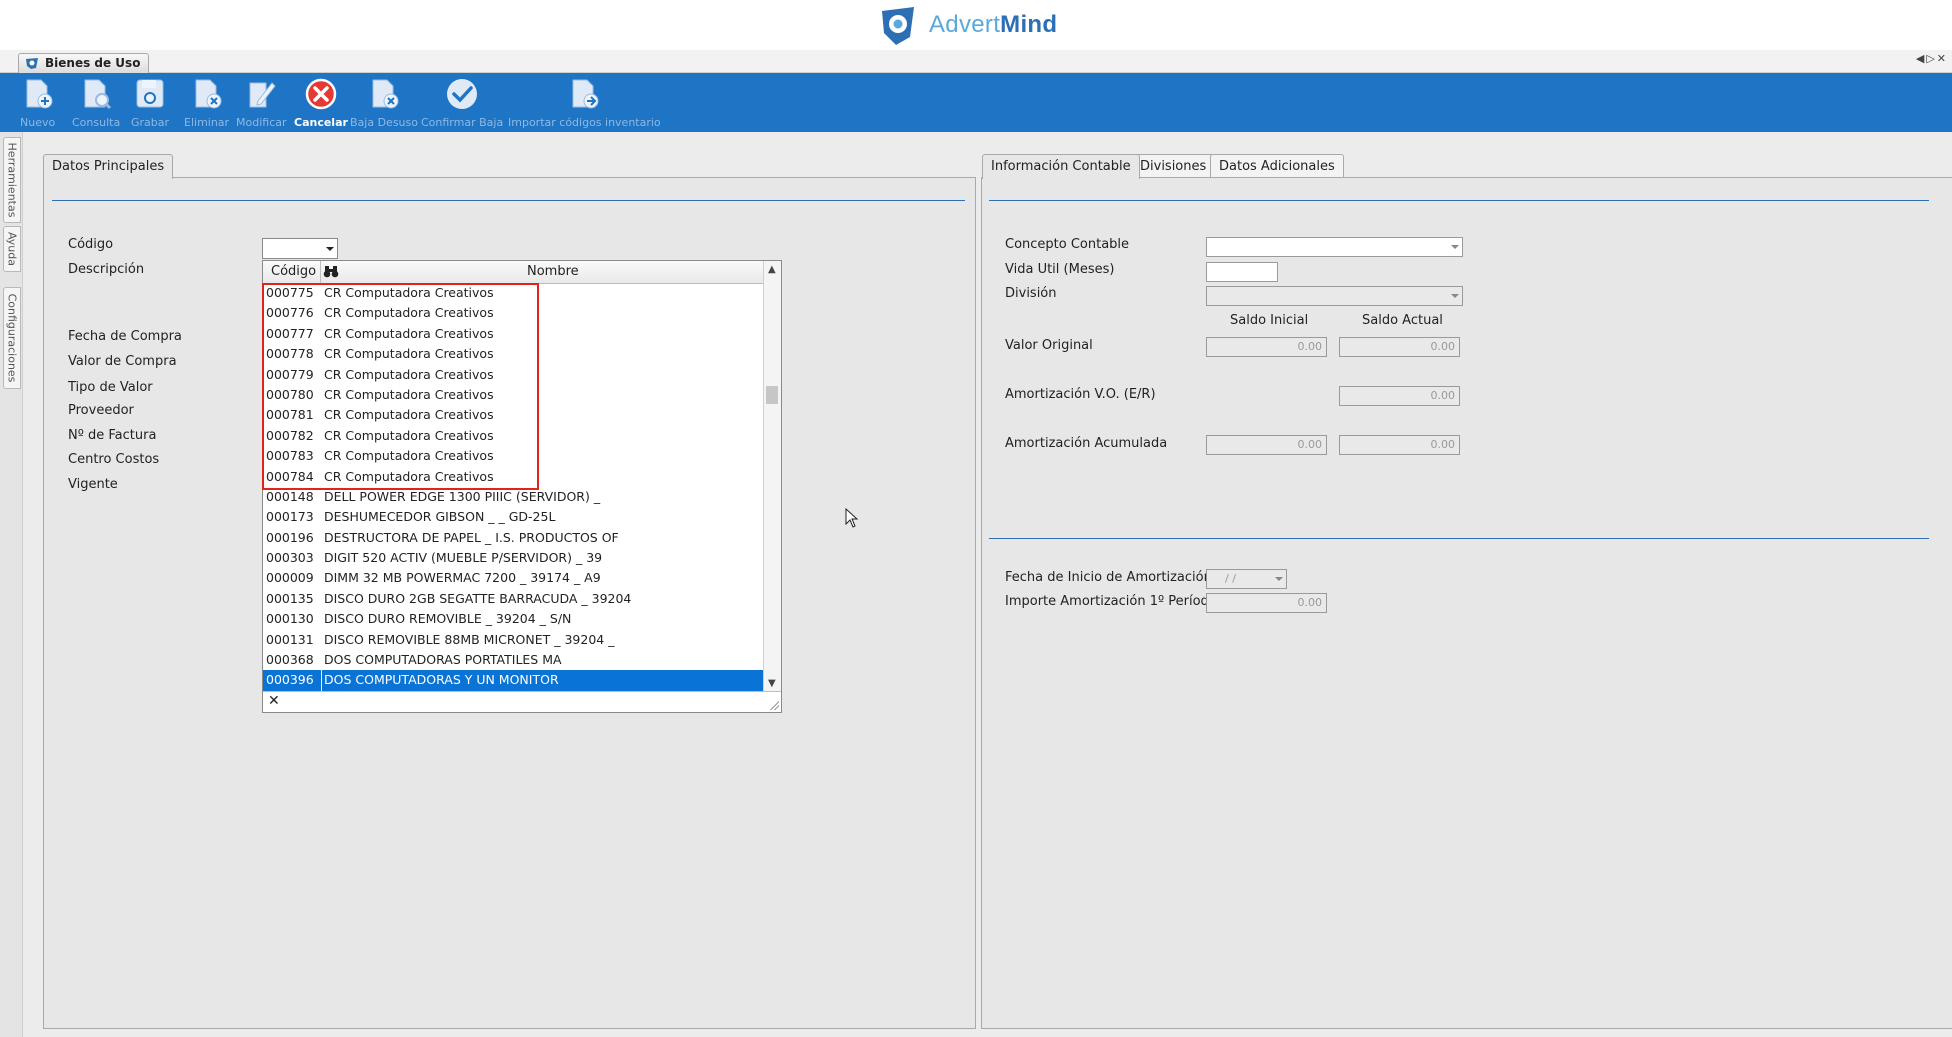  What do you see at coordinates (462, 578) in the screenshot?
I see `list-item-name: DIMM 32 MB POWERMAC 7200 _ 39174 _ A9` at bounding box center [462, 578].